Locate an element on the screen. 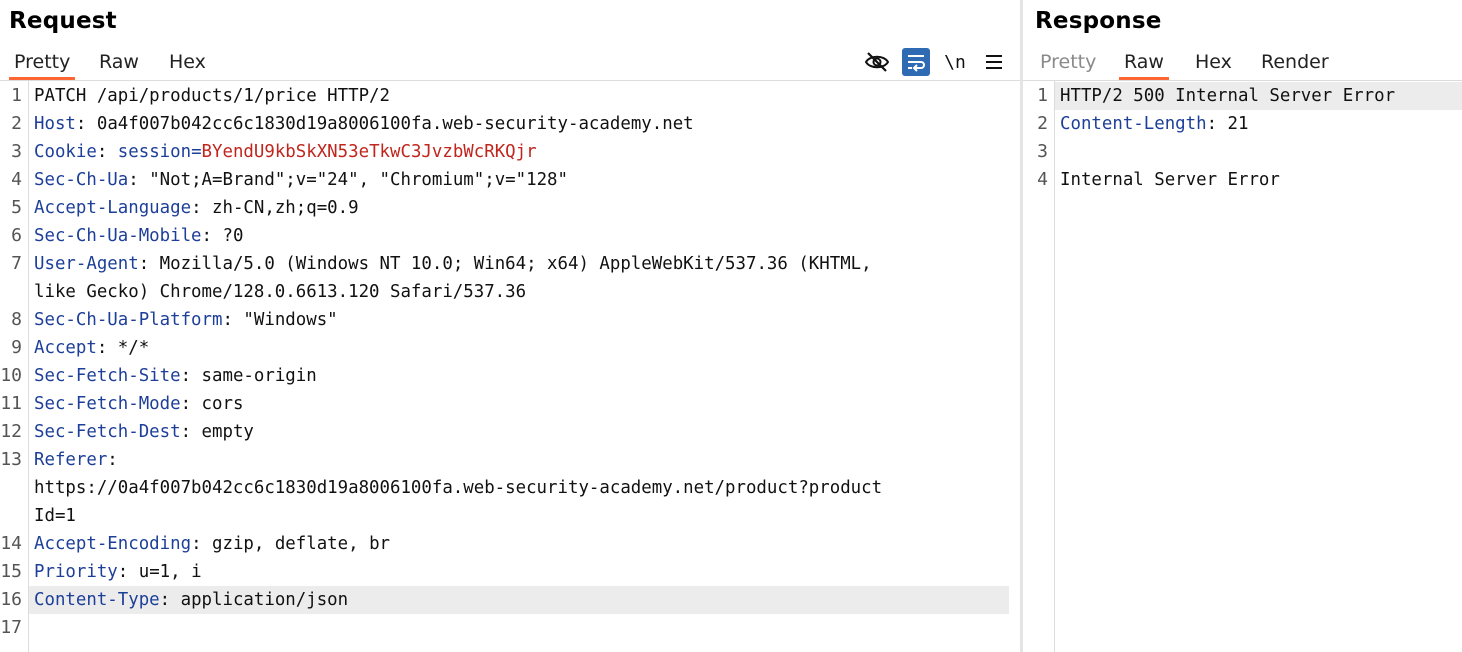  response-title: Response is located at coordinates (1098, 21).